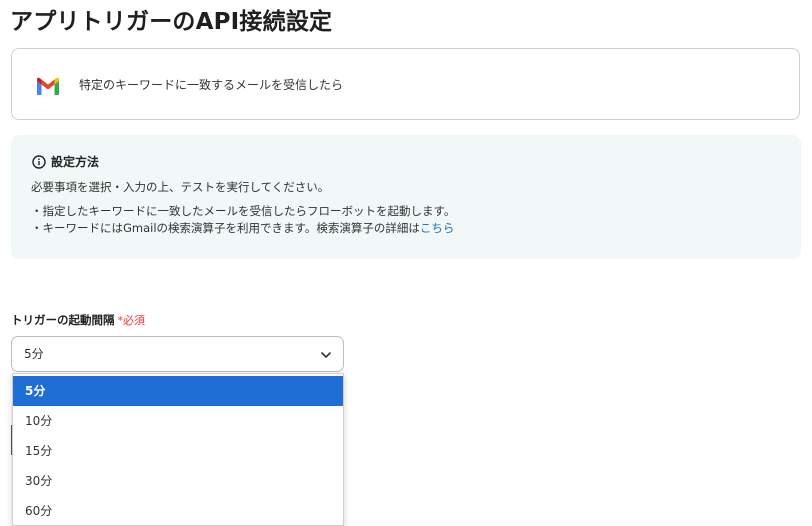 This screenshot has width=812, height=526. What do you see at coordinates (178, 481) in the screenshot?
I see `interval-option-30: 30分` at bounding box center [178, 481].